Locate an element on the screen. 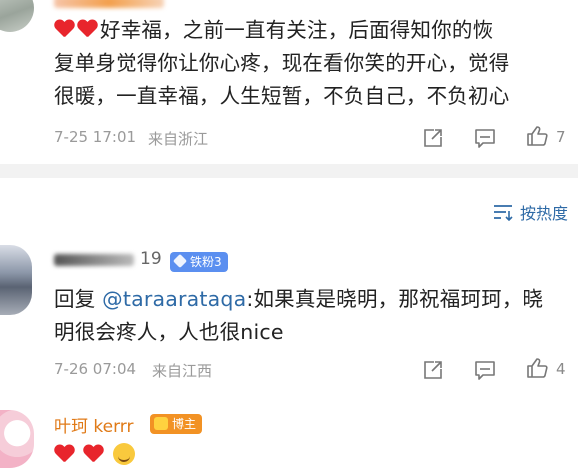 The width and height of the screenshot is (578, 468). like-count: 4 is located at coordinates (561, 369).